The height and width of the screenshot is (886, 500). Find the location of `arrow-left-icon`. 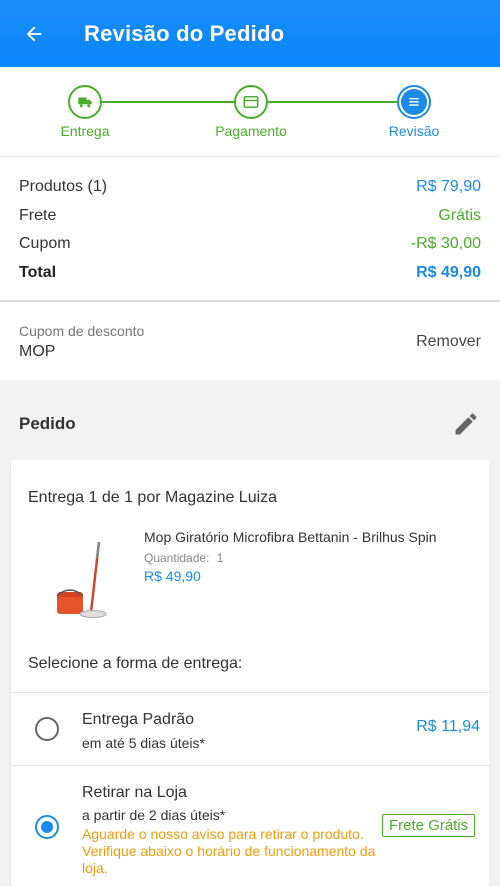

arrow-left-icon is located at coordinates (34, 33).